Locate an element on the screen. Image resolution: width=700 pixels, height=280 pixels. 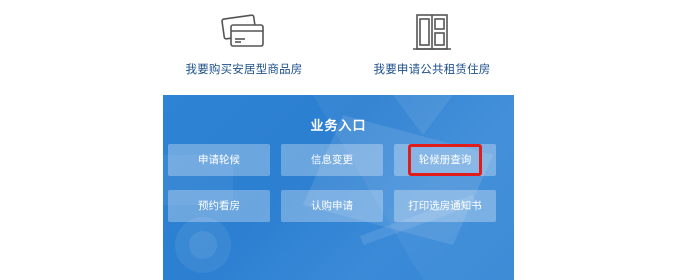
rent-public-housing-link: 我要申请公共租赁住房 is located at coordinates (432, 45).